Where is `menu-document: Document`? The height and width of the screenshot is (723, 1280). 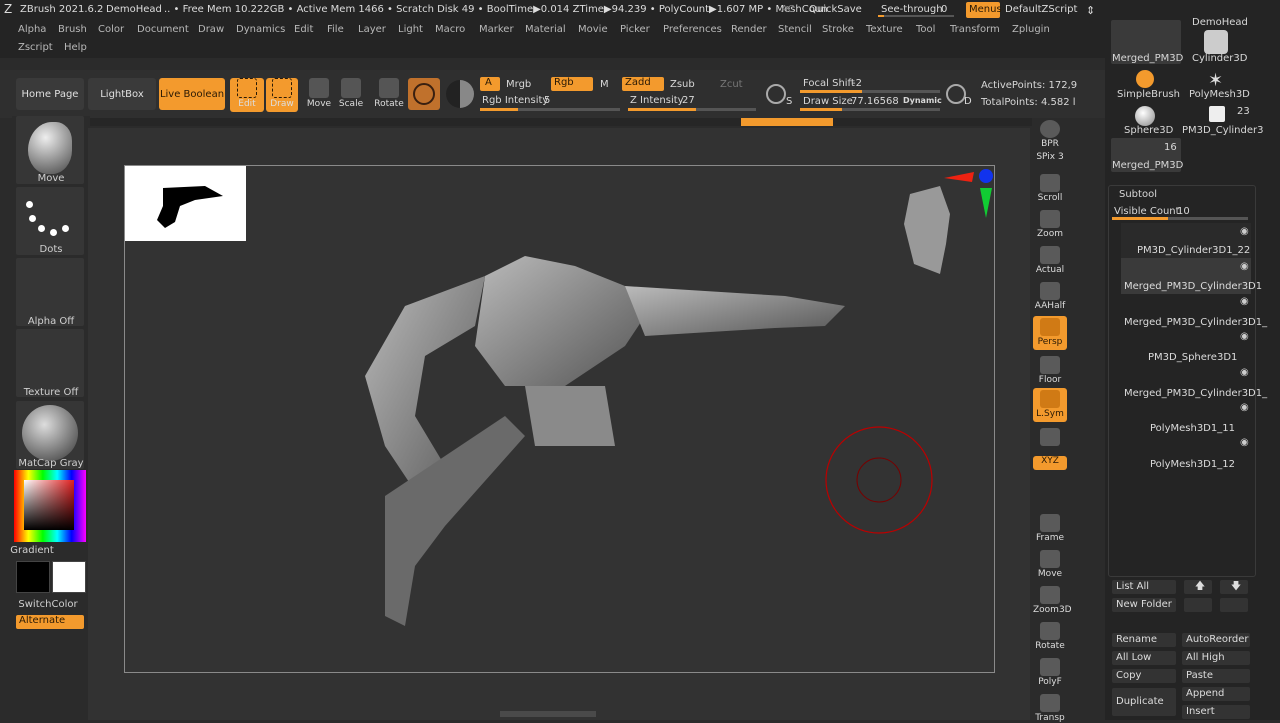 menu-document: Document is located at coordinates (163, 29).